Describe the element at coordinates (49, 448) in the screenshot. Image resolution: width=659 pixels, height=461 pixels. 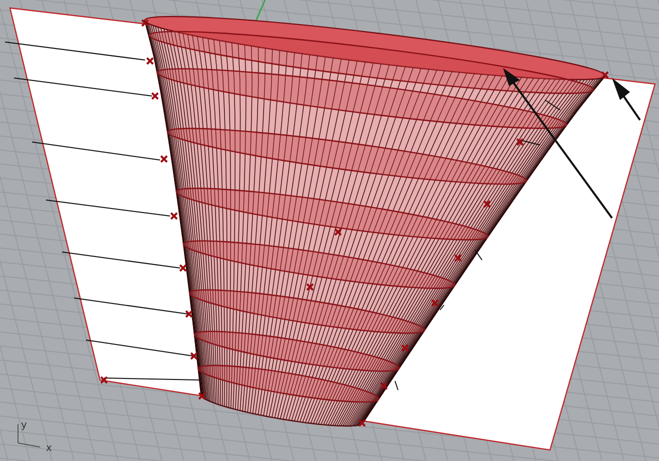
I see `axis-label: x` at that location.